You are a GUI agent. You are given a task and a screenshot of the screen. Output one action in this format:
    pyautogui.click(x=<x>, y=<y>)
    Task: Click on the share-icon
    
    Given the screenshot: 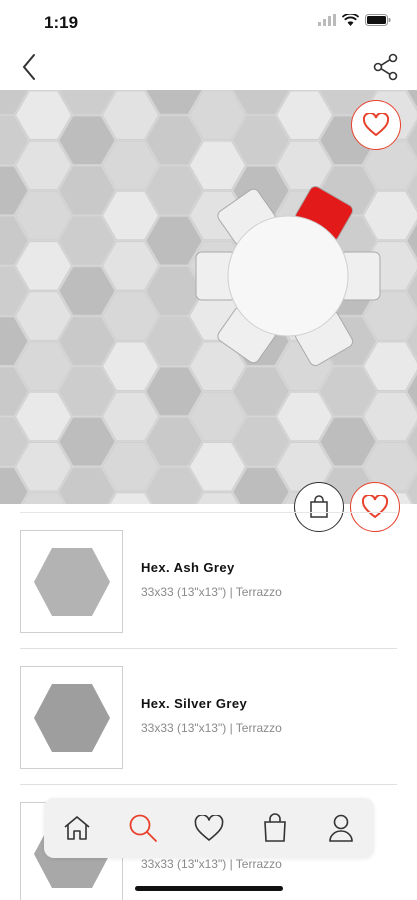 What is the action you would take?
    pyautogui.click(x=385, y=67)
    